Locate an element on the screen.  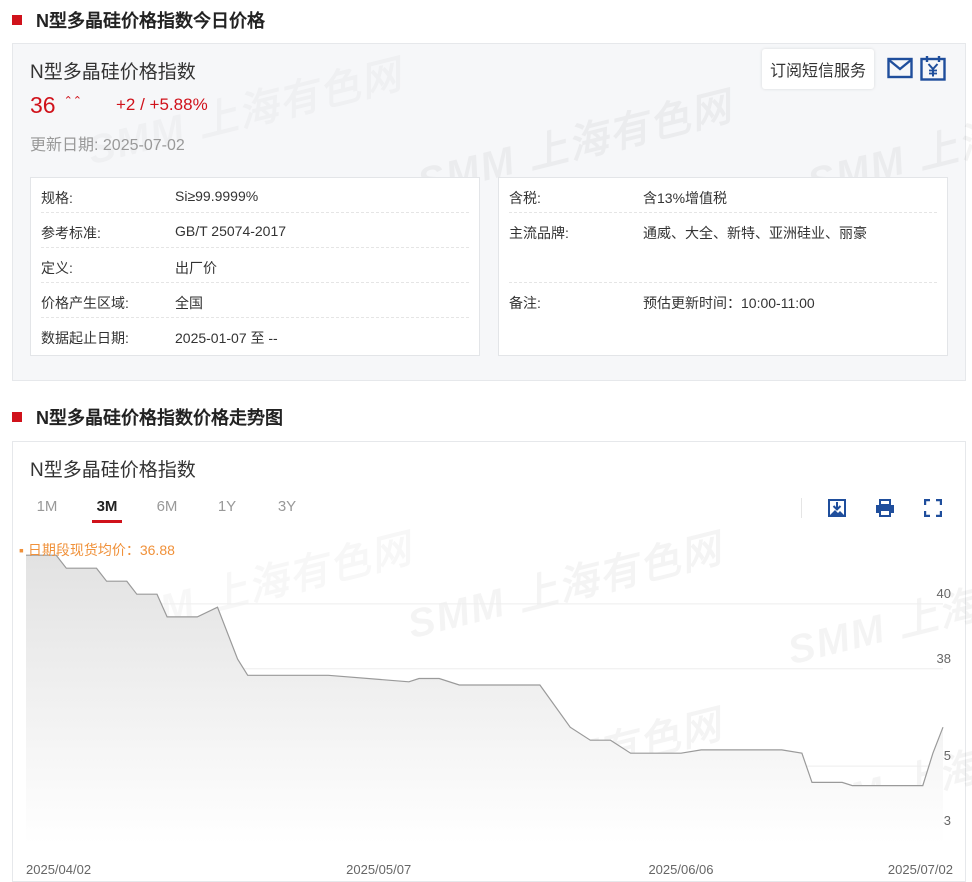
price-change: +2 / +5.88% is located at coordinates (162, 104).